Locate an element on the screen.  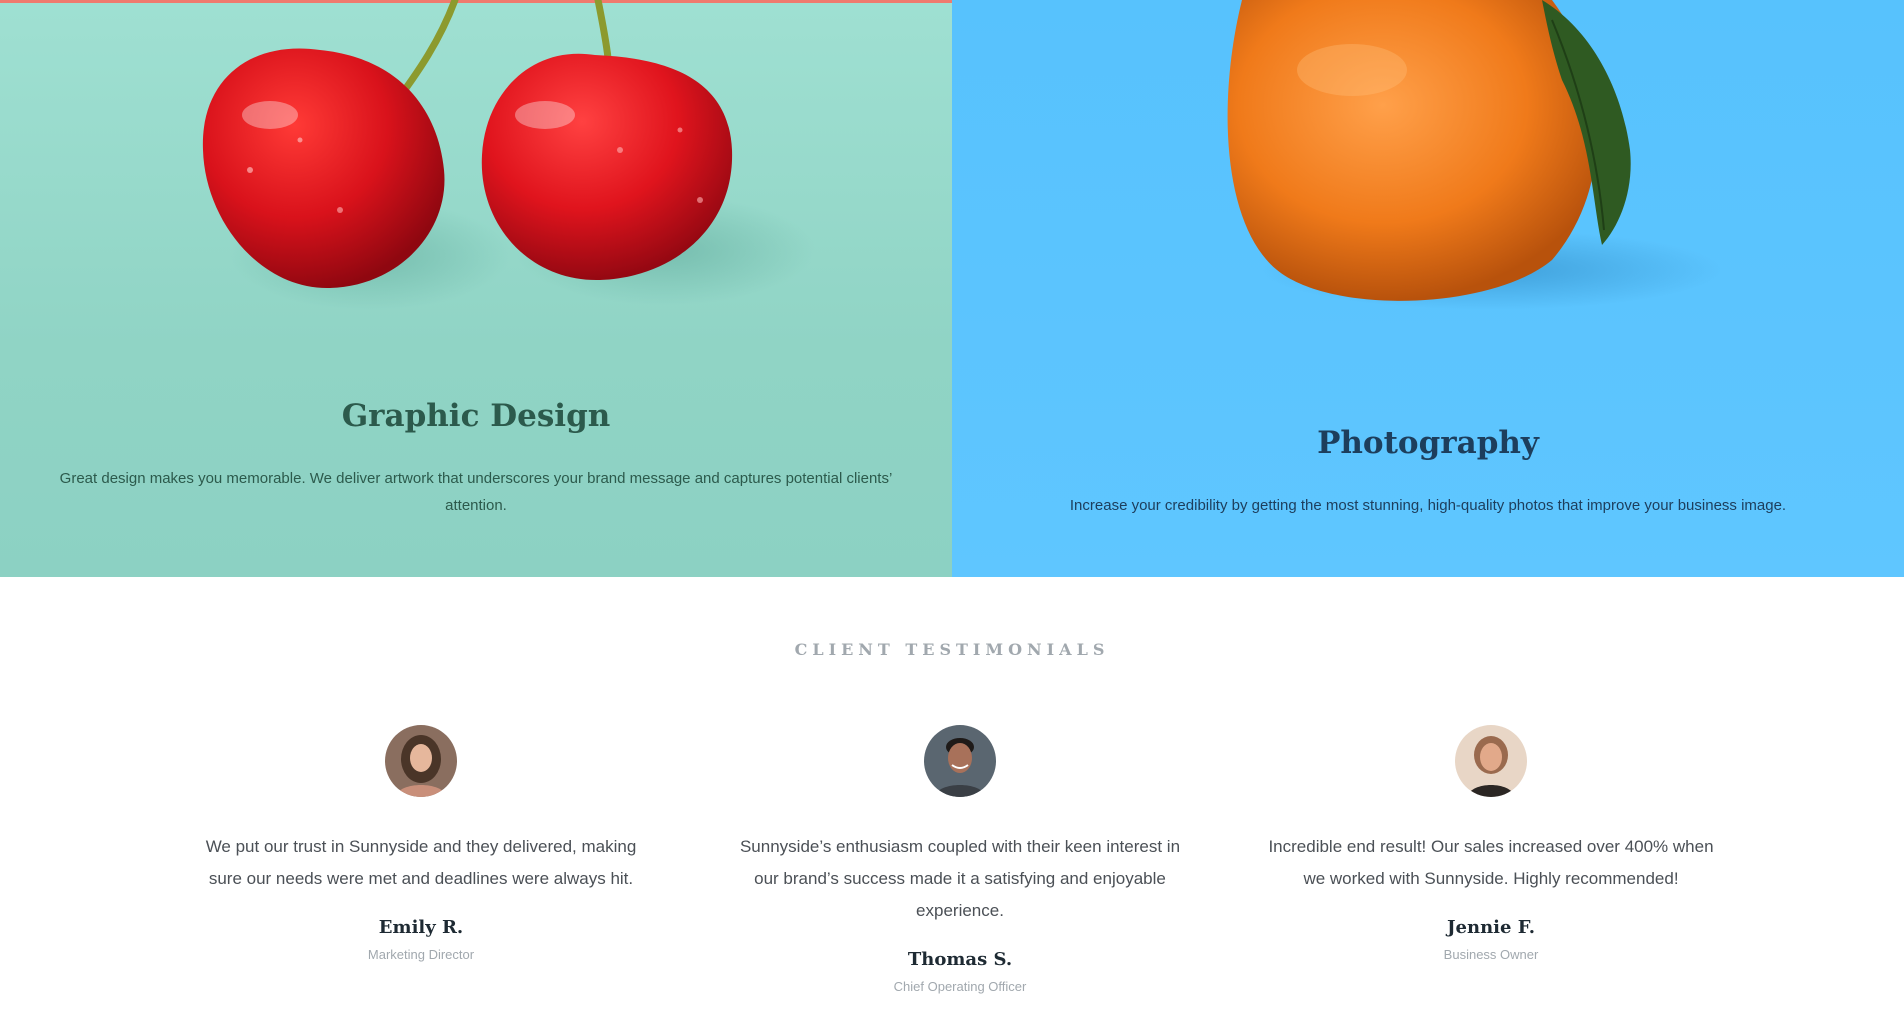
testimonial-name: Jennie F. is located at coordinates (1491, 927).